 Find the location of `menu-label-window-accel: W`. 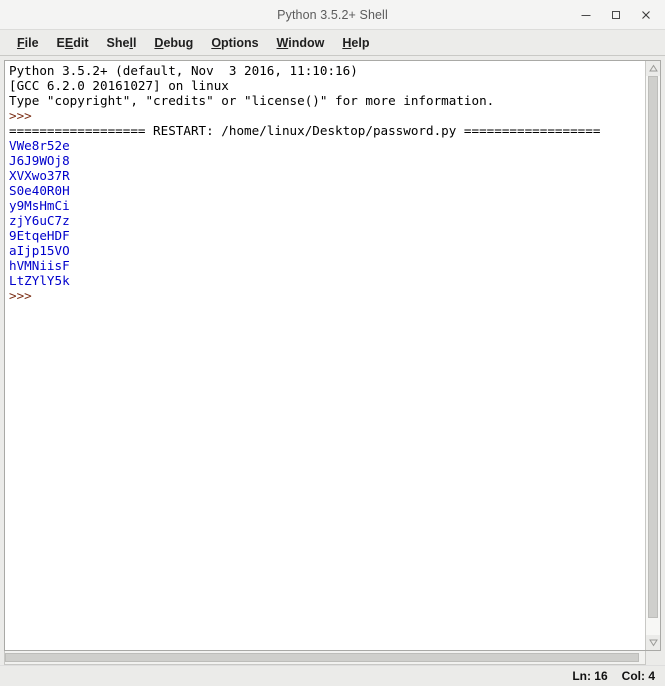

menu-label-window-accel: W is located at coordinates (282, 42).